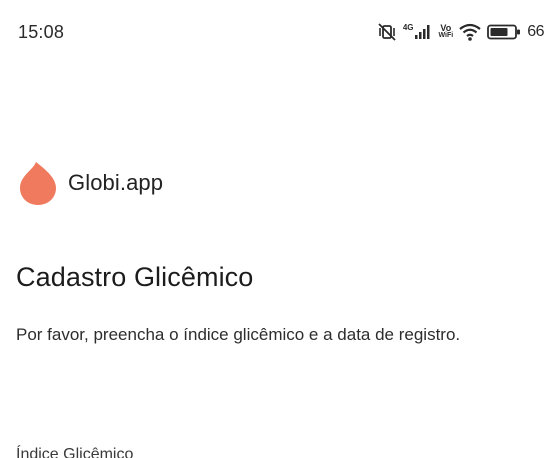 This screenshot has height=458, width=550. I want to click on wifi-icon, so click(470, 32).